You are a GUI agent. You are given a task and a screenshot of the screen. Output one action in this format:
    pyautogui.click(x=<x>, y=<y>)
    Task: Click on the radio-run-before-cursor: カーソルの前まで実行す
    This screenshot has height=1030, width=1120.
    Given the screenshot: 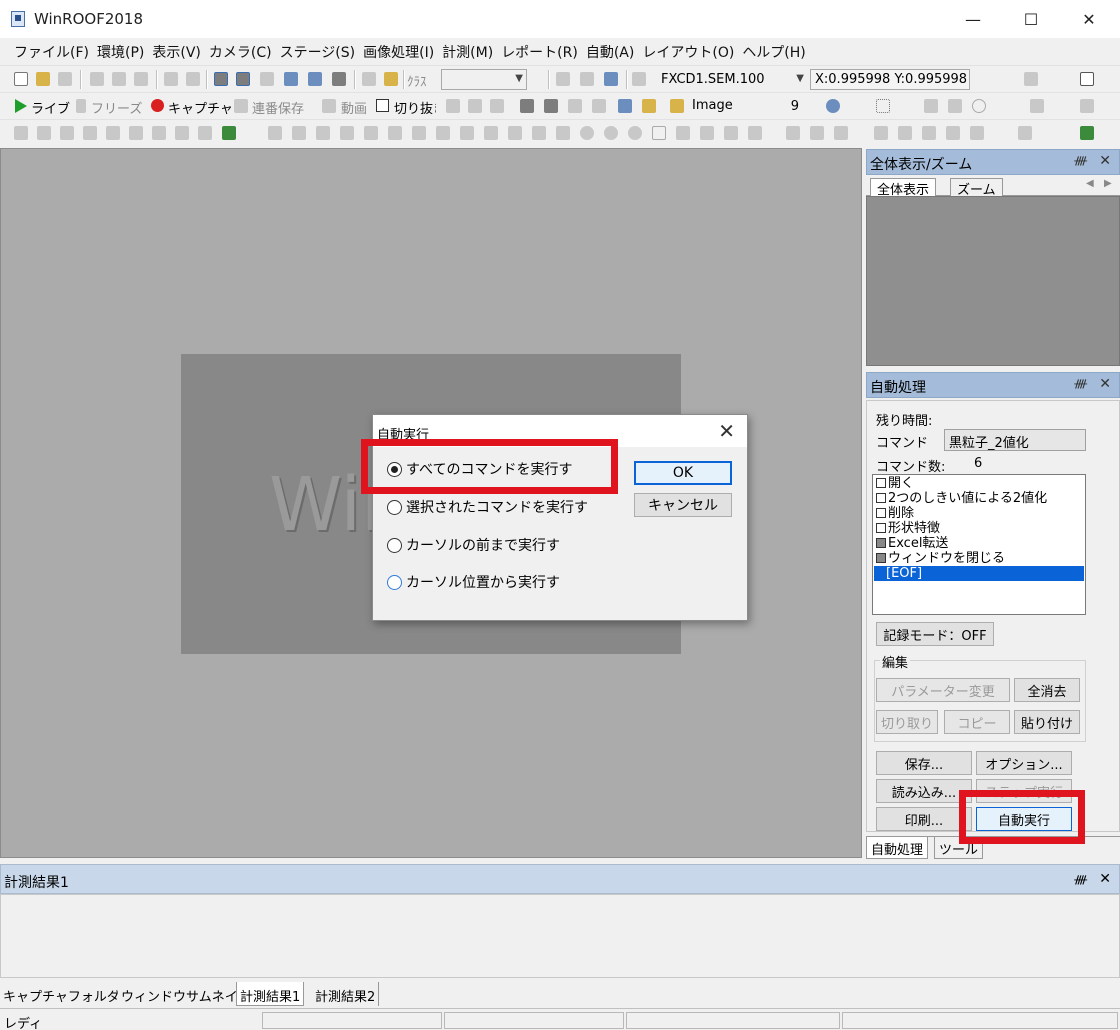 What is the action you would take?
    pyautogui.click(x=473, y=545)
    